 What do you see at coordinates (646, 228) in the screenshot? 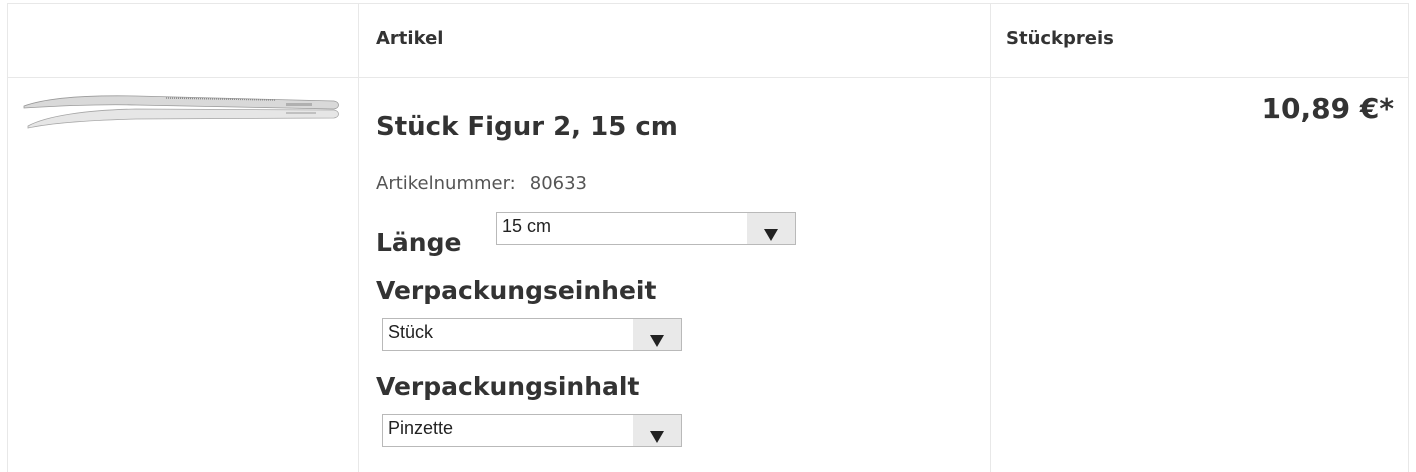
I see `length-select: 15 cm` at bounding box center [646, 228].